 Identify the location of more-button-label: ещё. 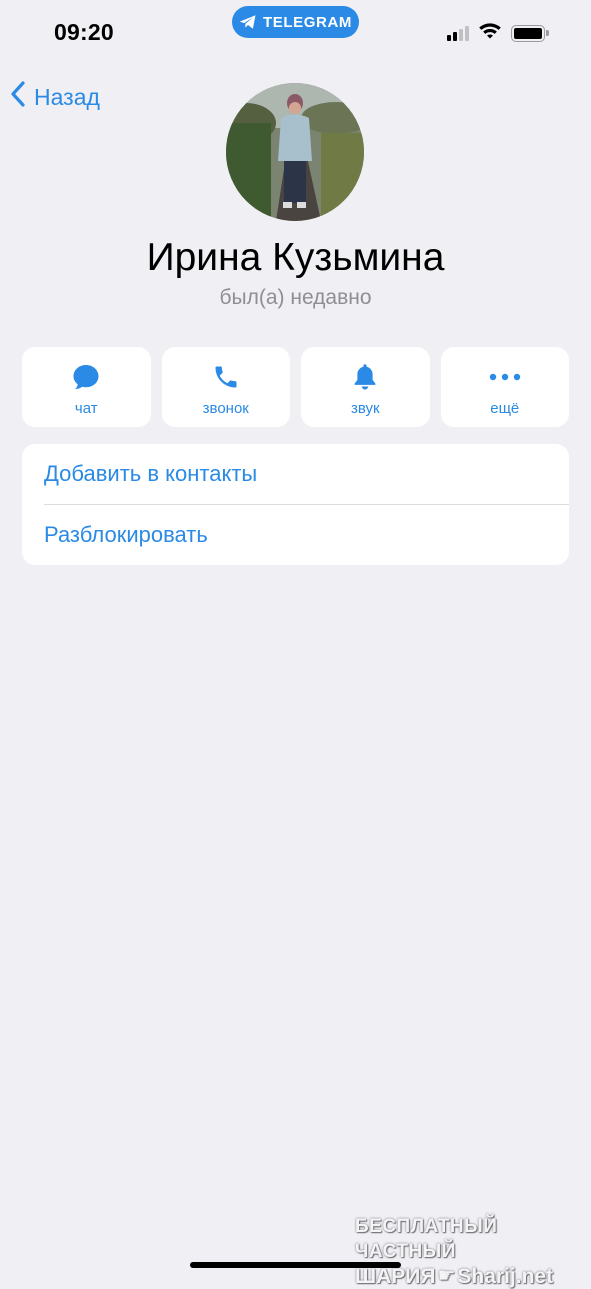
(505, 408).